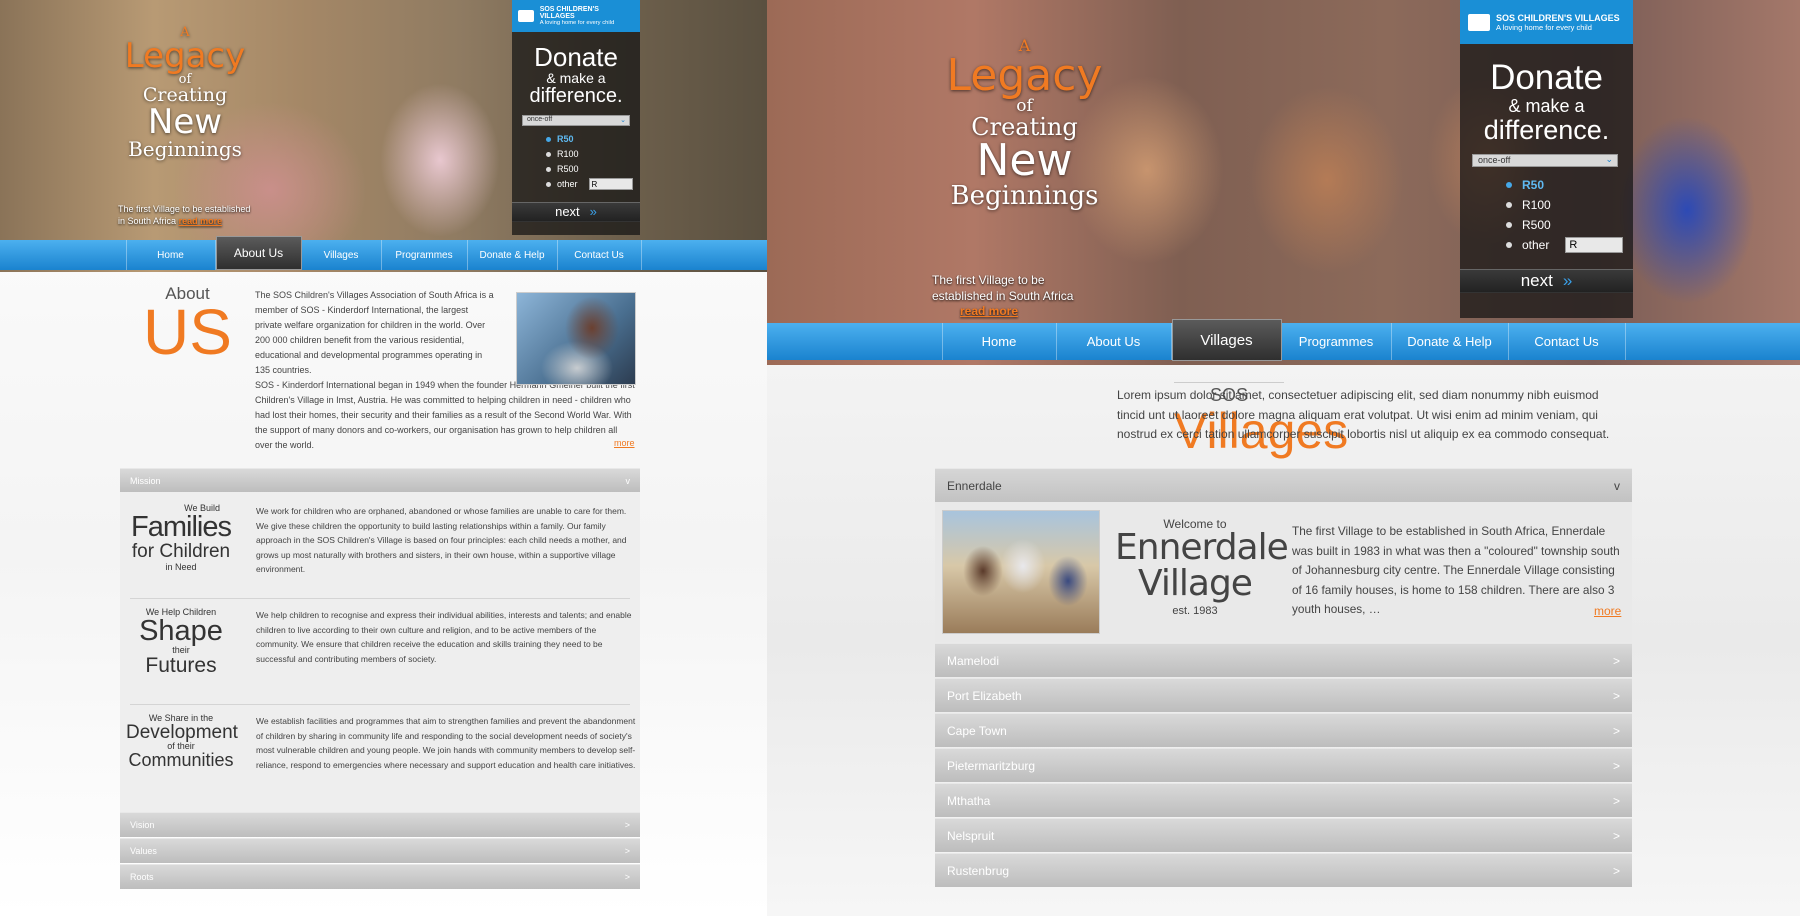 This screenshot has width=1800, height=916. Describe the element at coordinates (181, 631) in the screenshot. I see `block-big-1: Shape` at that location.